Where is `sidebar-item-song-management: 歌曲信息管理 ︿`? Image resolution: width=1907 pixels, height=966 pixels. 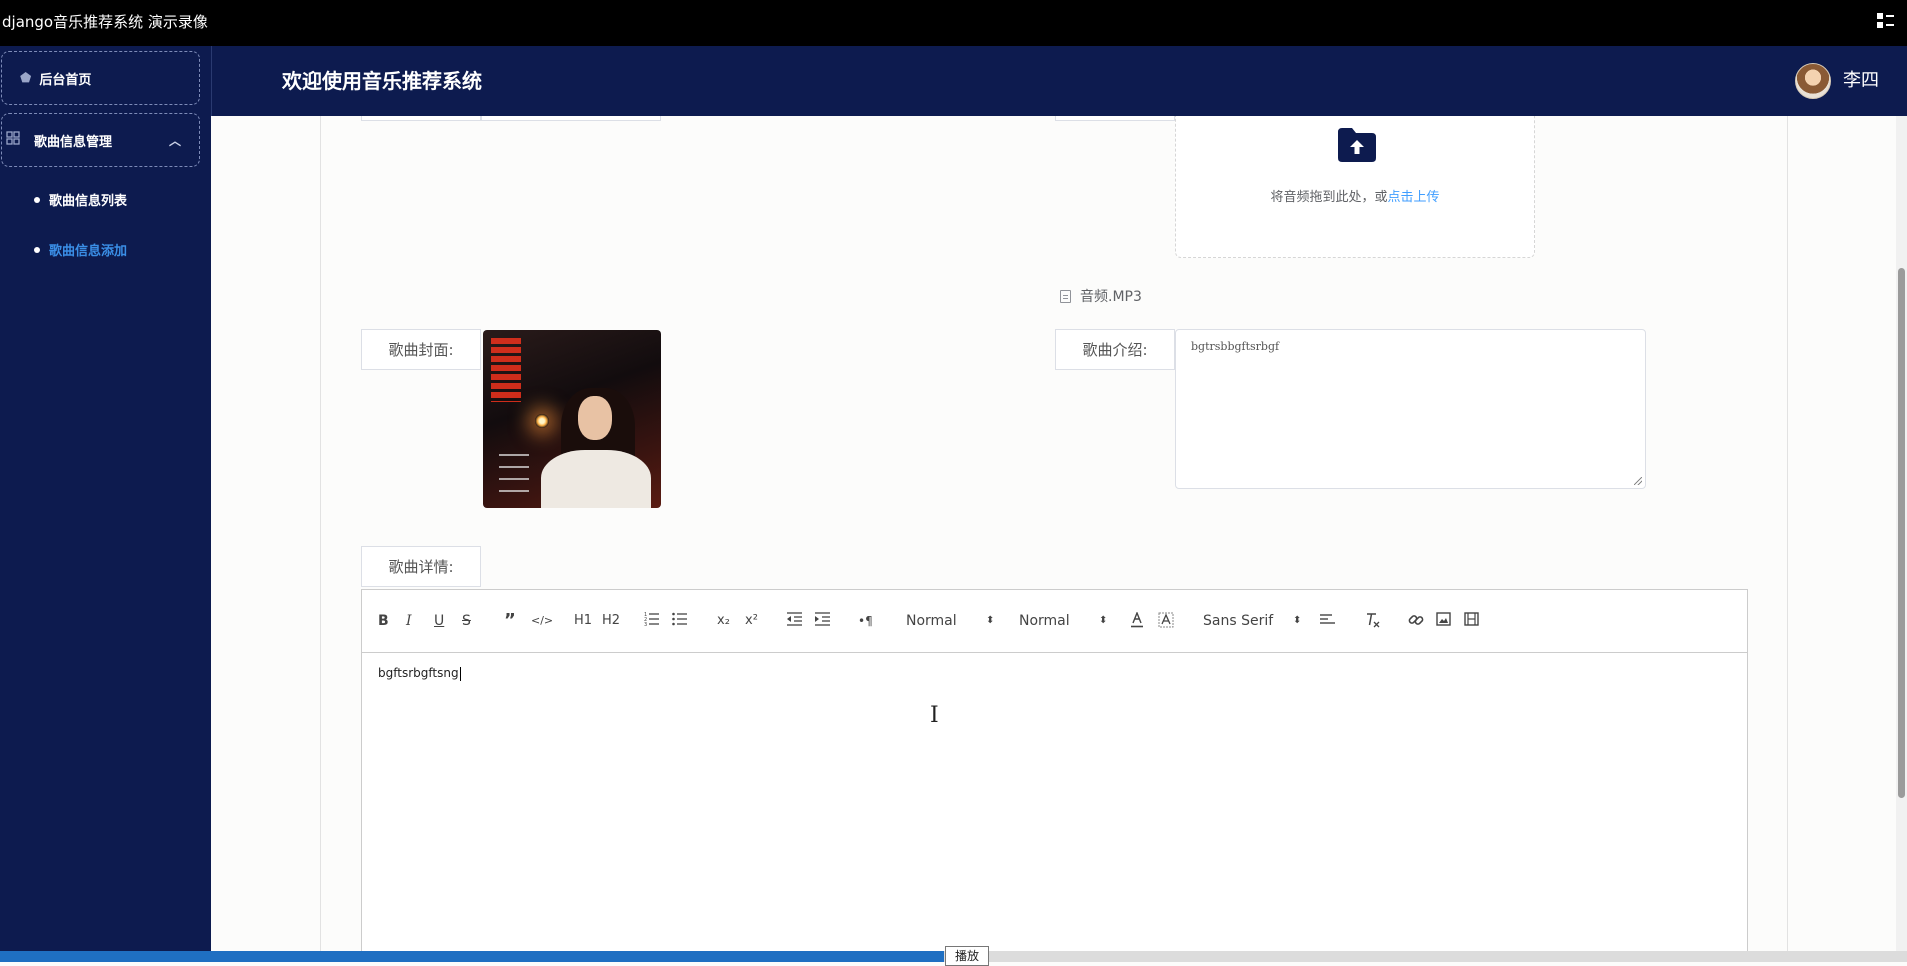
sidebar-item-song-management: 歌曲信息管理 ︿ is located at coordinates (100, 140).